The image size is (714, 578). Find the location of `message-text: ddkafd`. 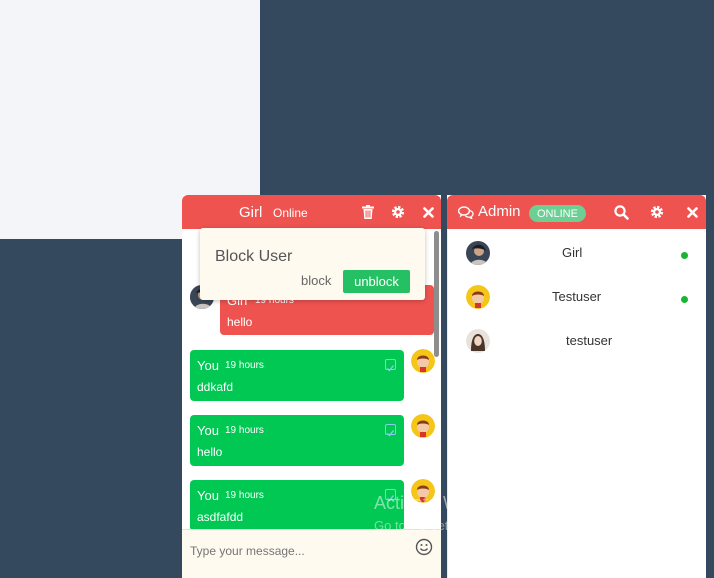

message-text: ddkafd is located at coordinates (215, 387).